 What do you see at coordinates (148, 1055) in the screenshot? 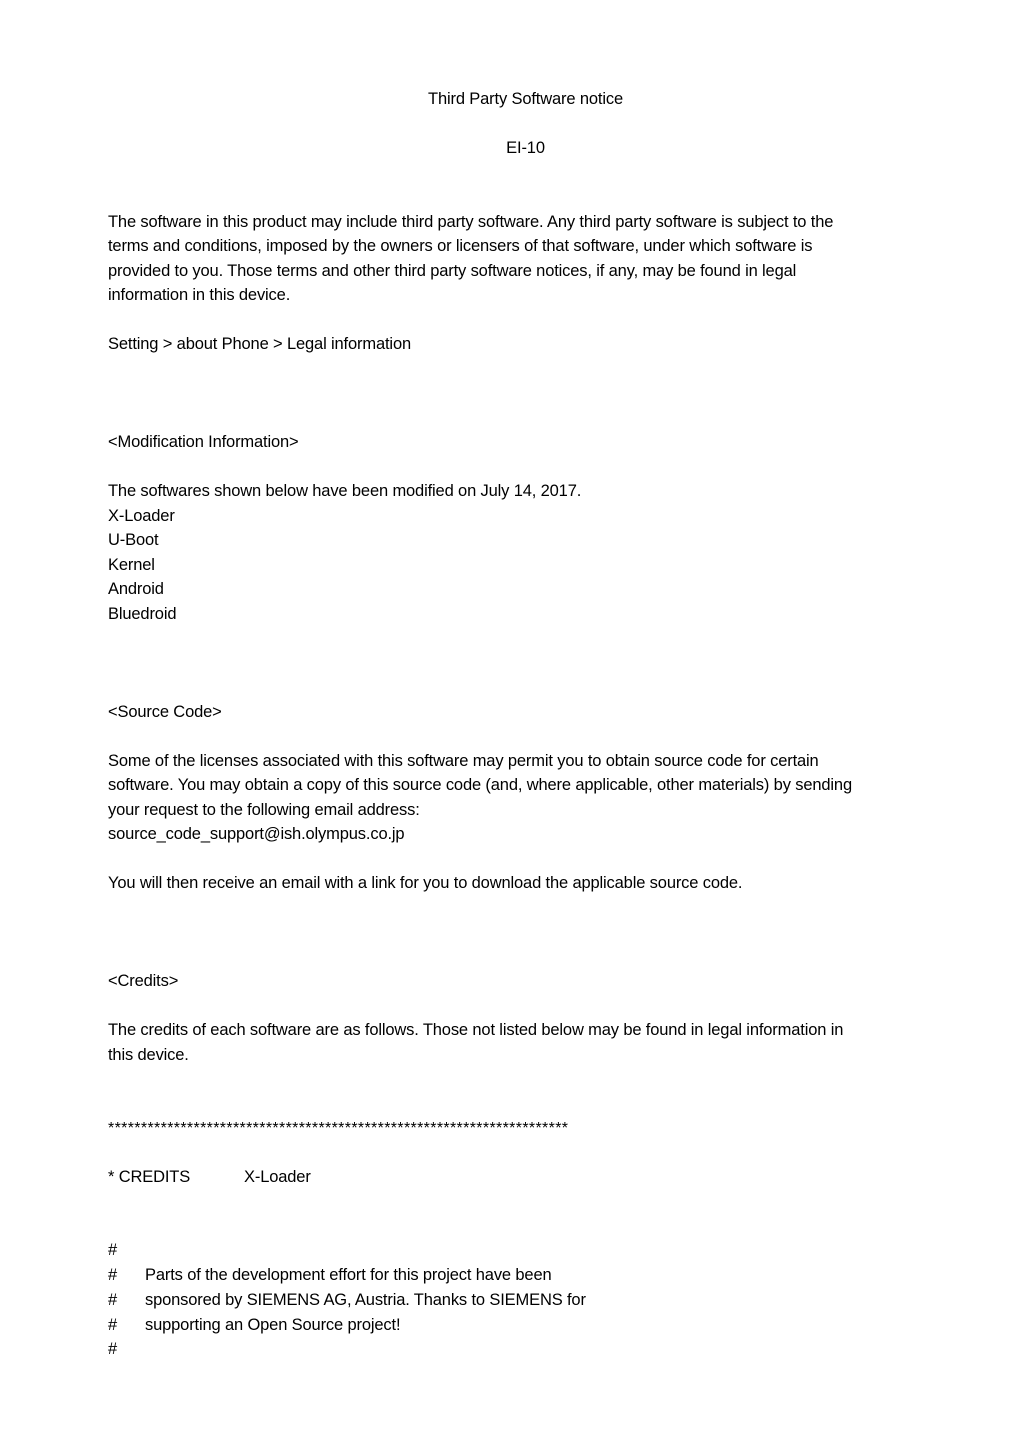
I see `credits-line: this device.` at bounding box center [148, 1055].